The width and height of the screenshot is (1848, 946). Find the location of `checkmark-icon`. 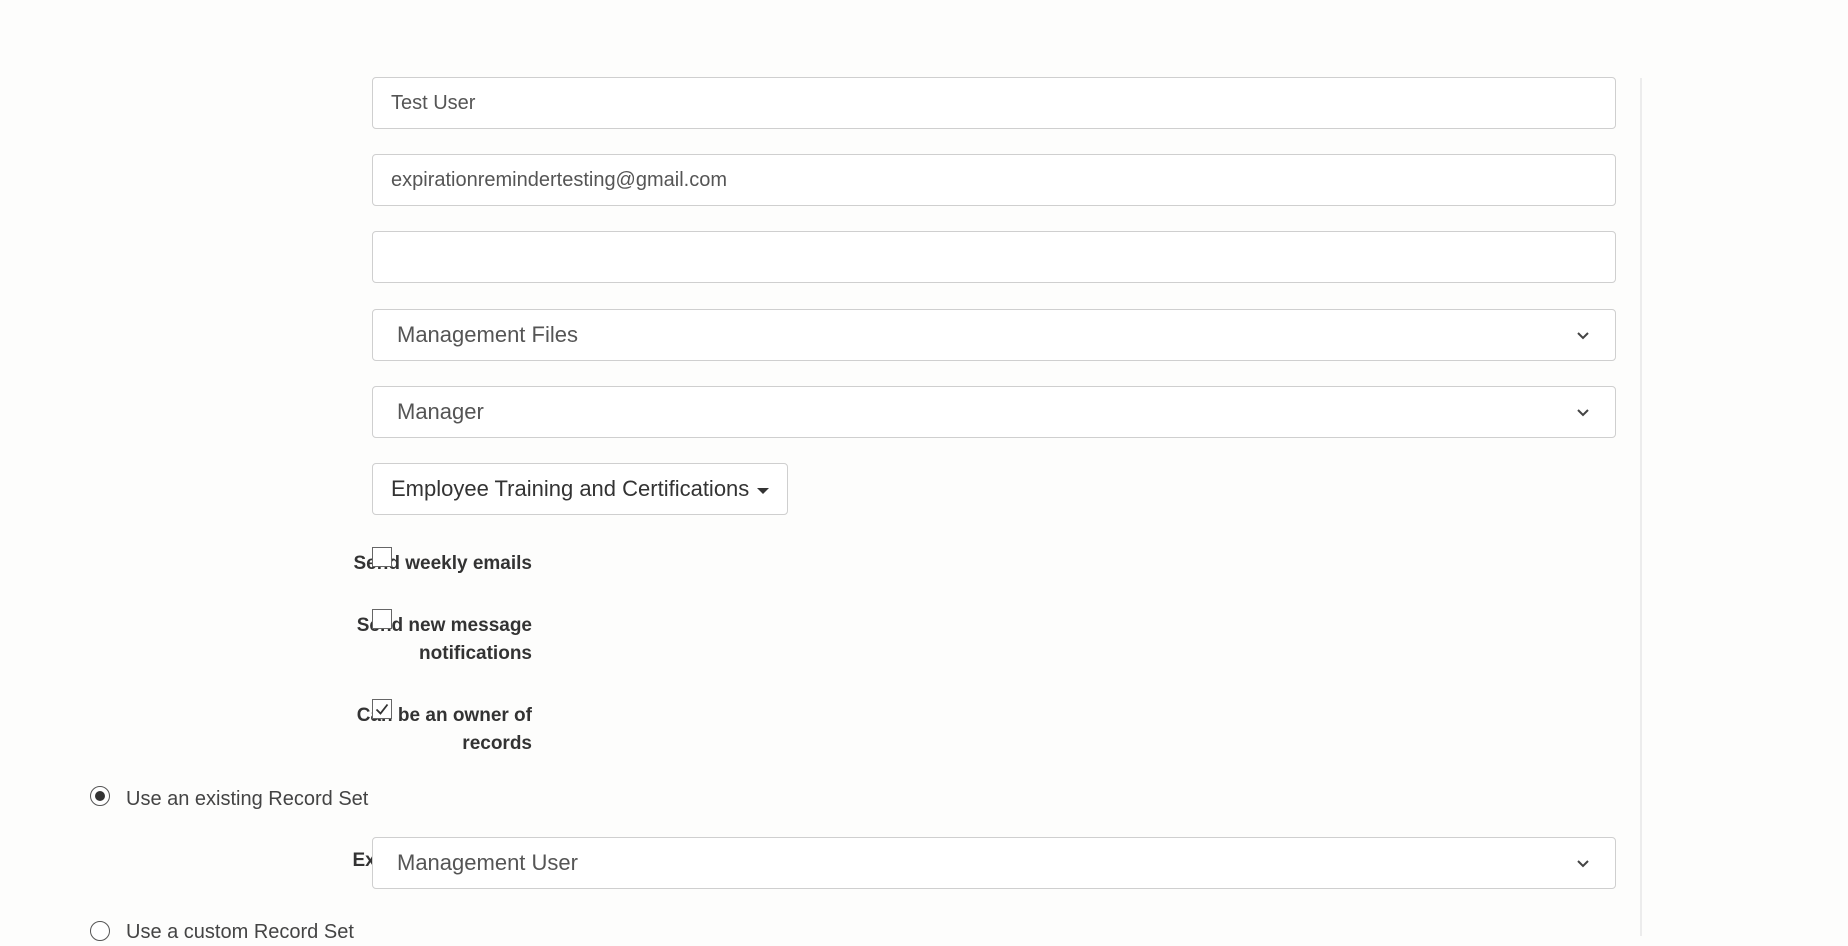

checkmark-icon is located at coordinates (382, 709).